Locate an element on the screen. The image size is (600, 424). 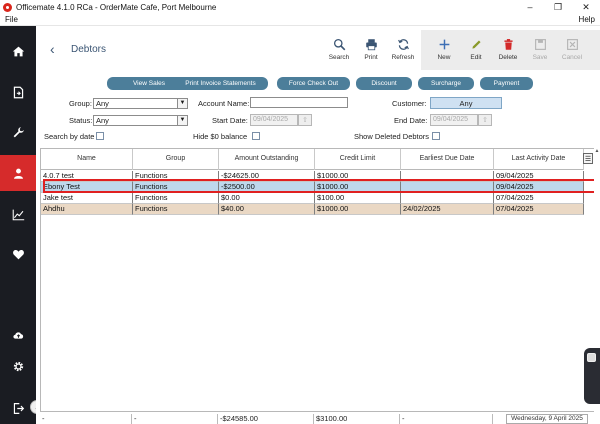
sidebar-item-customers is located at coordinates (18, 173).